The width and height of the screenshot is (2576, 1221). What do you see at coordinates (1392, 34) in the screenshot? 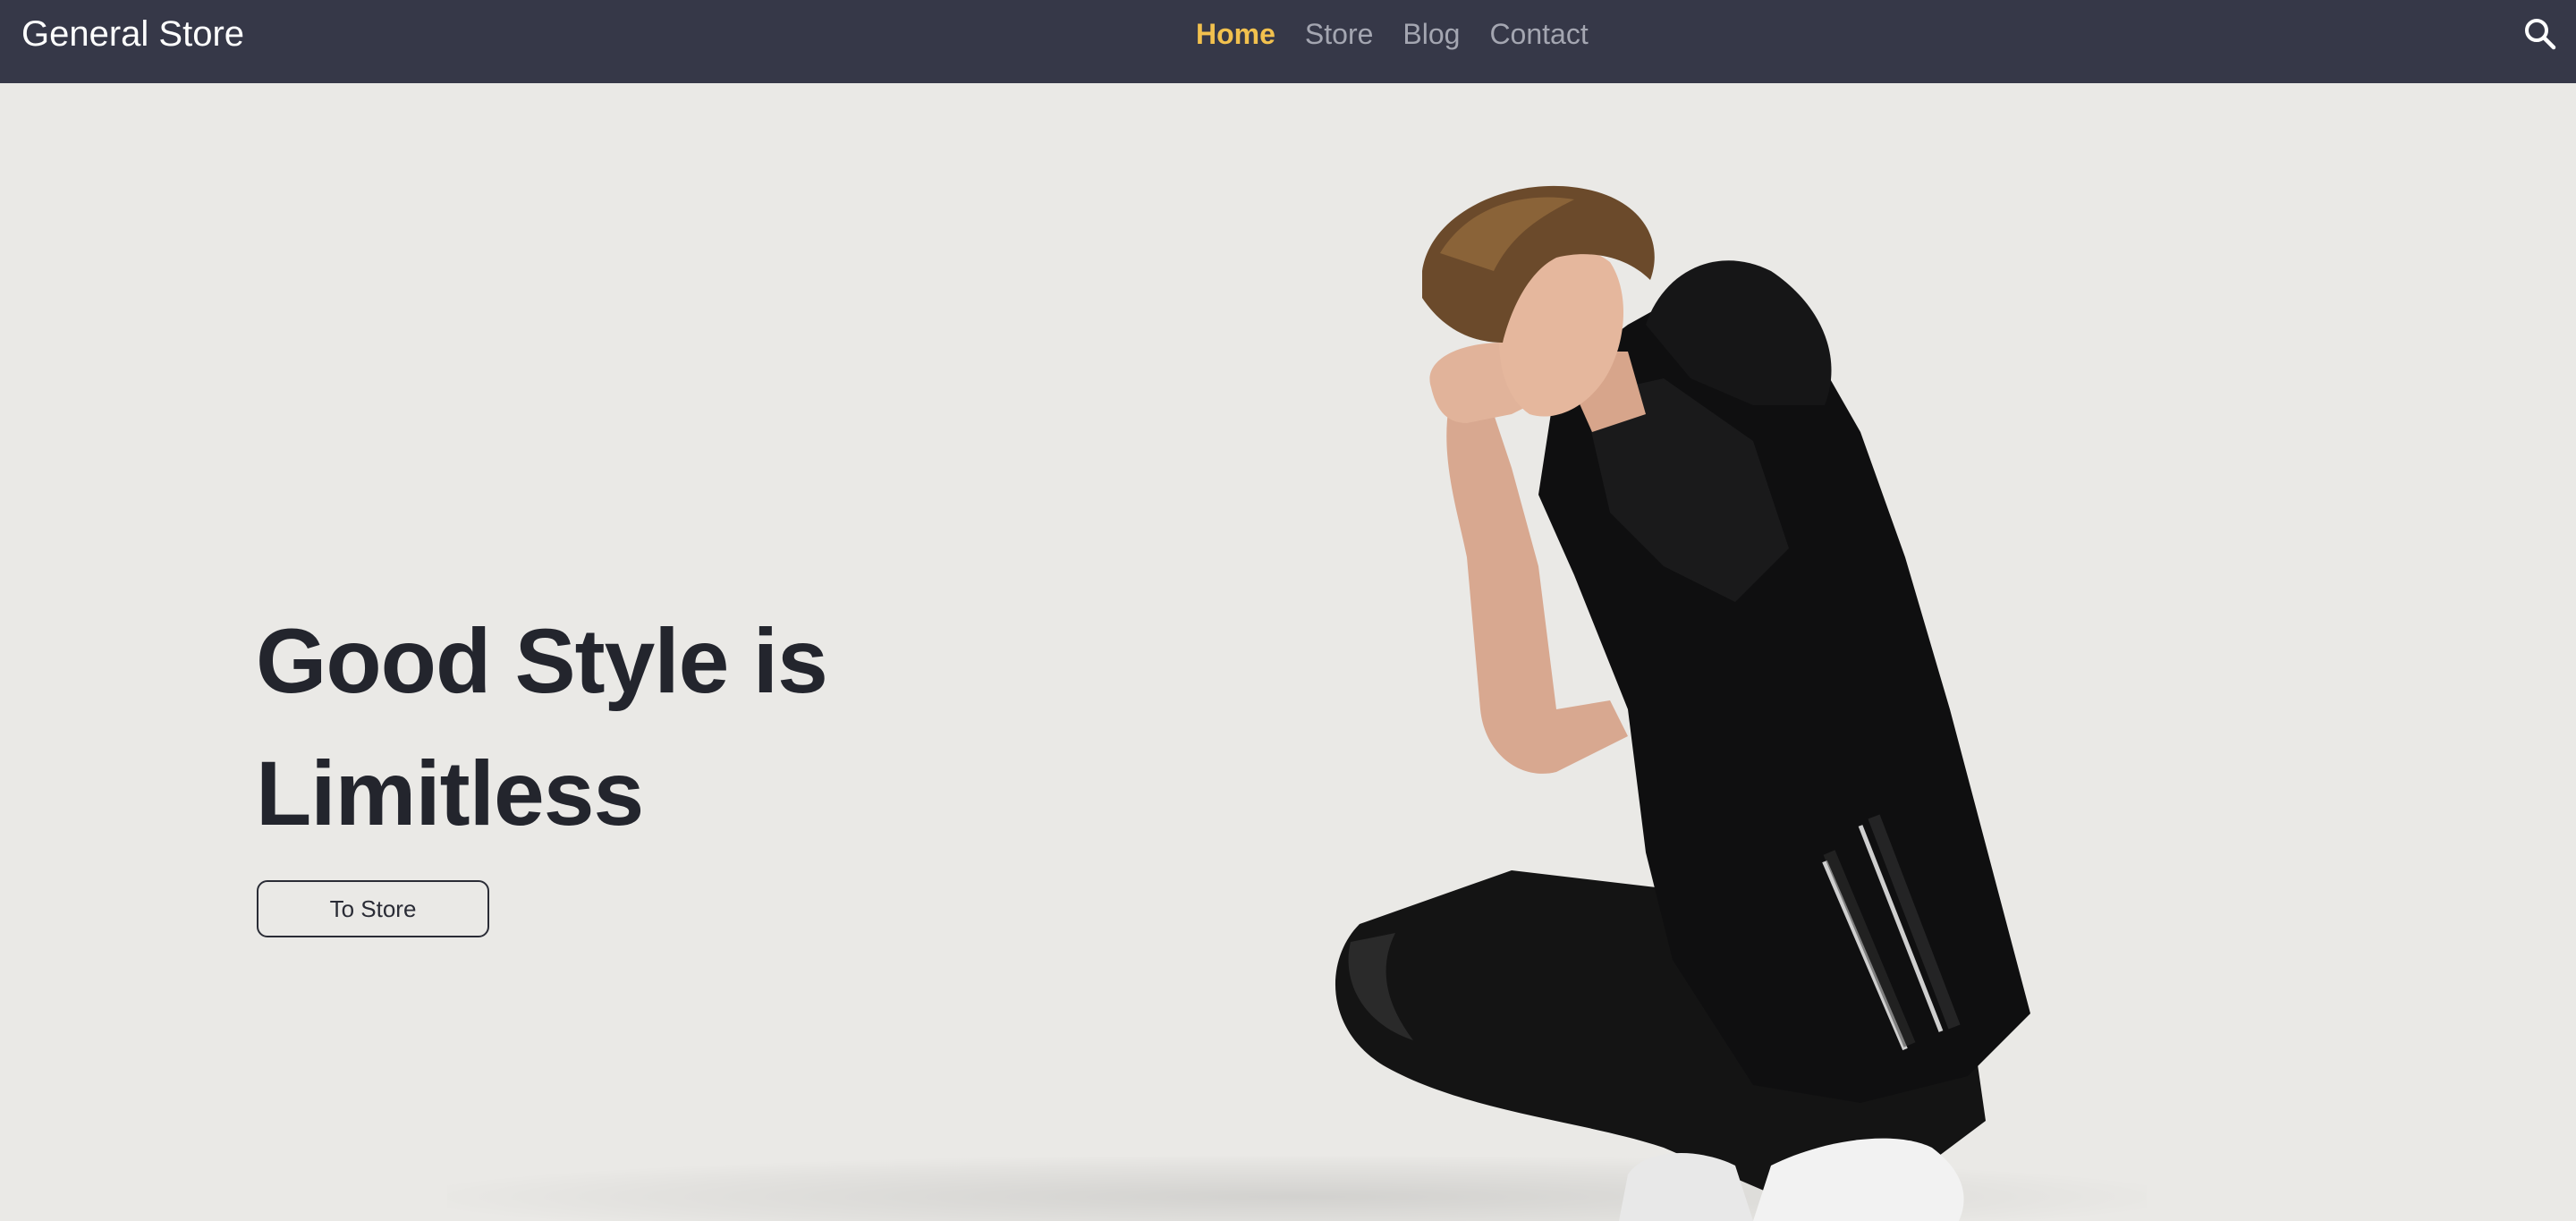
I see `main-nav: Home Store Blog Contact` at bounding box center [1392, 34].